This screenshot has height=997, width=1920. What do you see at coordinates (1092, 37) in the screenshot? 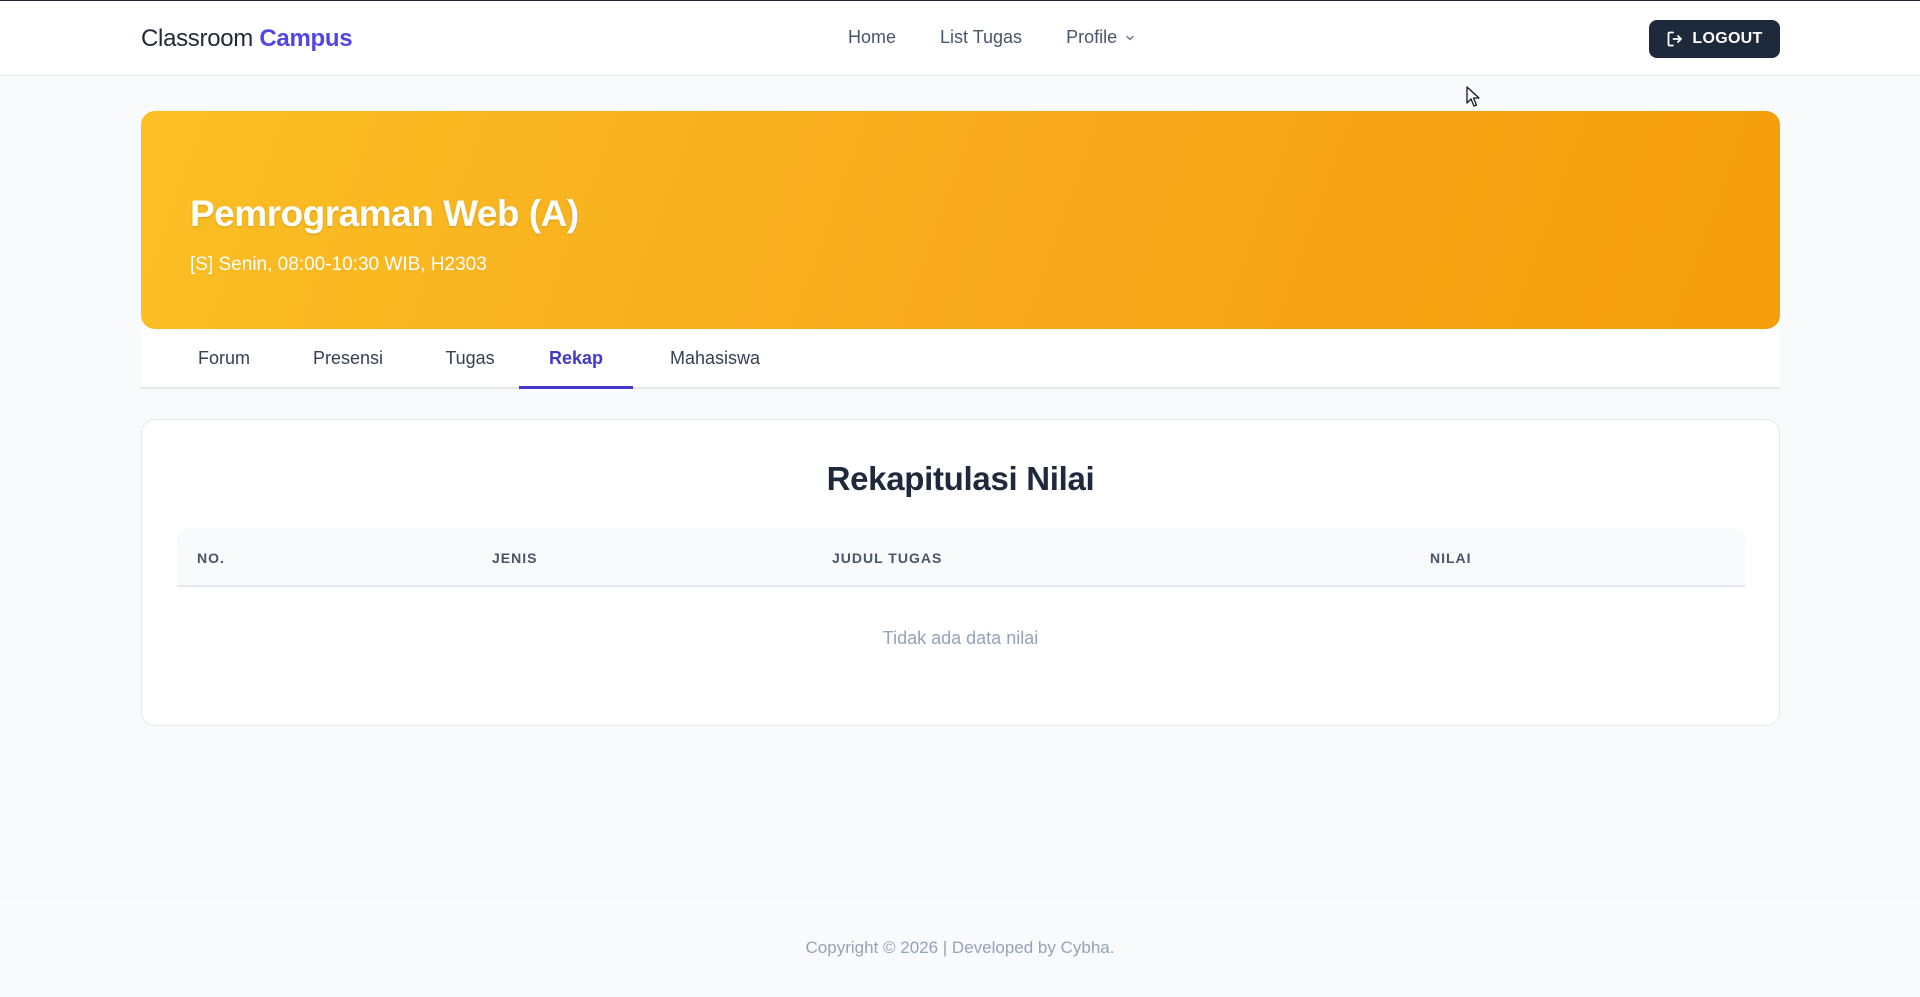
I see `nav-profile-label: Profile` at bounding box center [1092, 37].